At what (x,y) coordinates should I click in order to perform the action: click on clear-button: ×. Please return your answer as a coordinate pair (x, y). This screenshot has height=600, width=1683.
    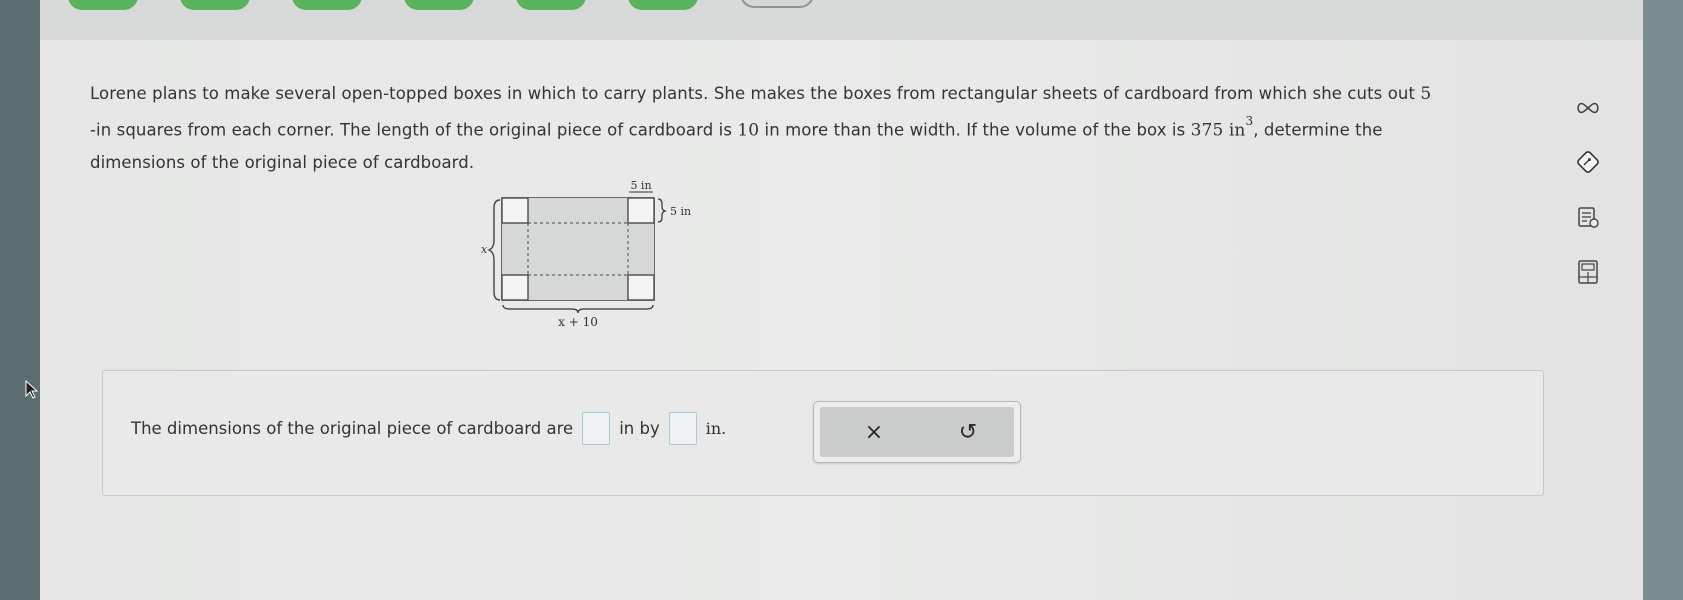
    Looking at the image, I should click on (874, 432).